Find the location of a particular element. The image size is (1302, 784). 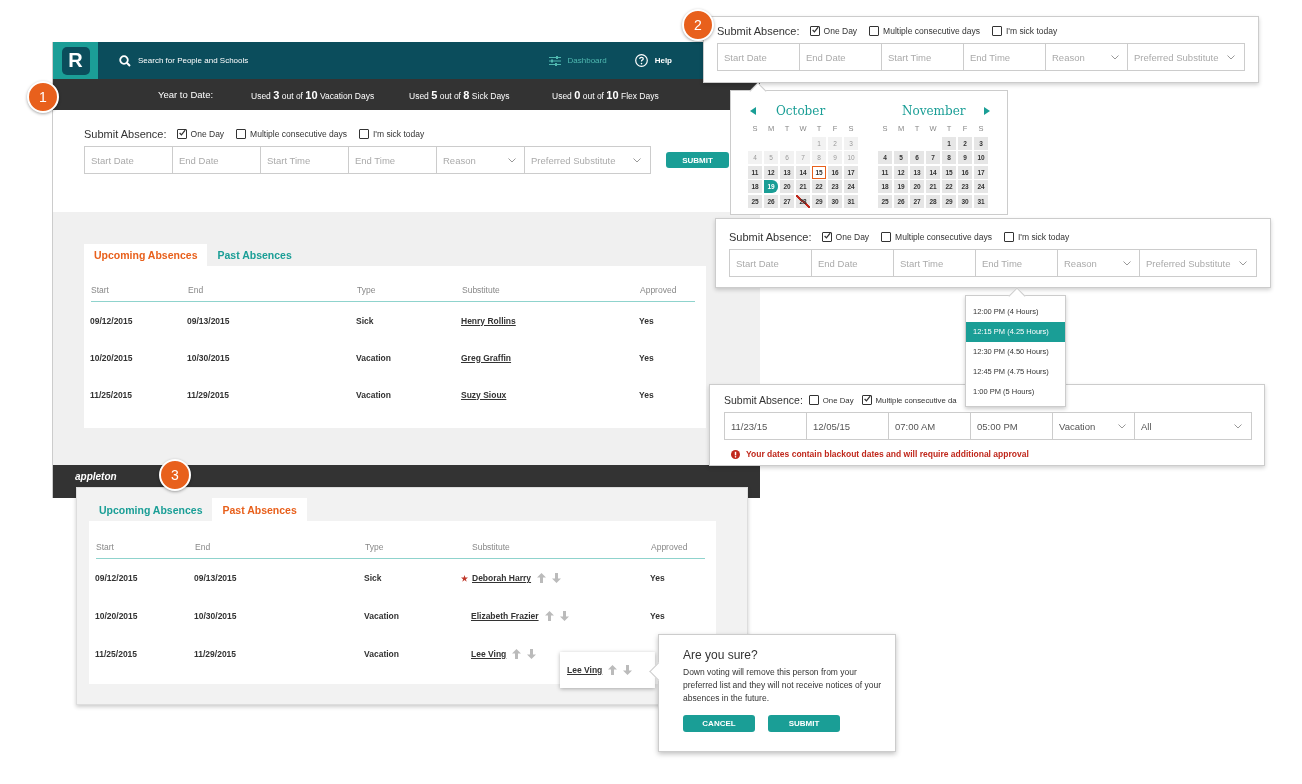

stat-text: Used 0 out of 10 Flex Days is located at coordinates (606, 94).